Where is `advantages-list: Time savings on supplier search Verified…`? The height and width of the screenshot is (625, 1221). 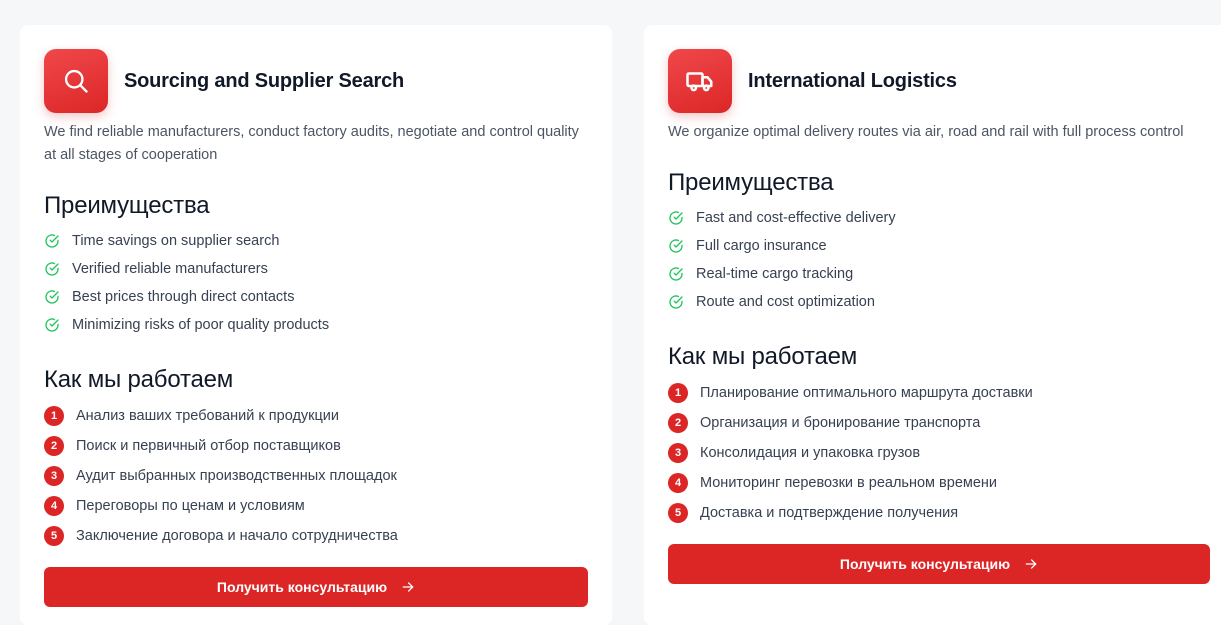
advantages-list: Time savings on supplier search Verified… is located at coordinates (316, 283).